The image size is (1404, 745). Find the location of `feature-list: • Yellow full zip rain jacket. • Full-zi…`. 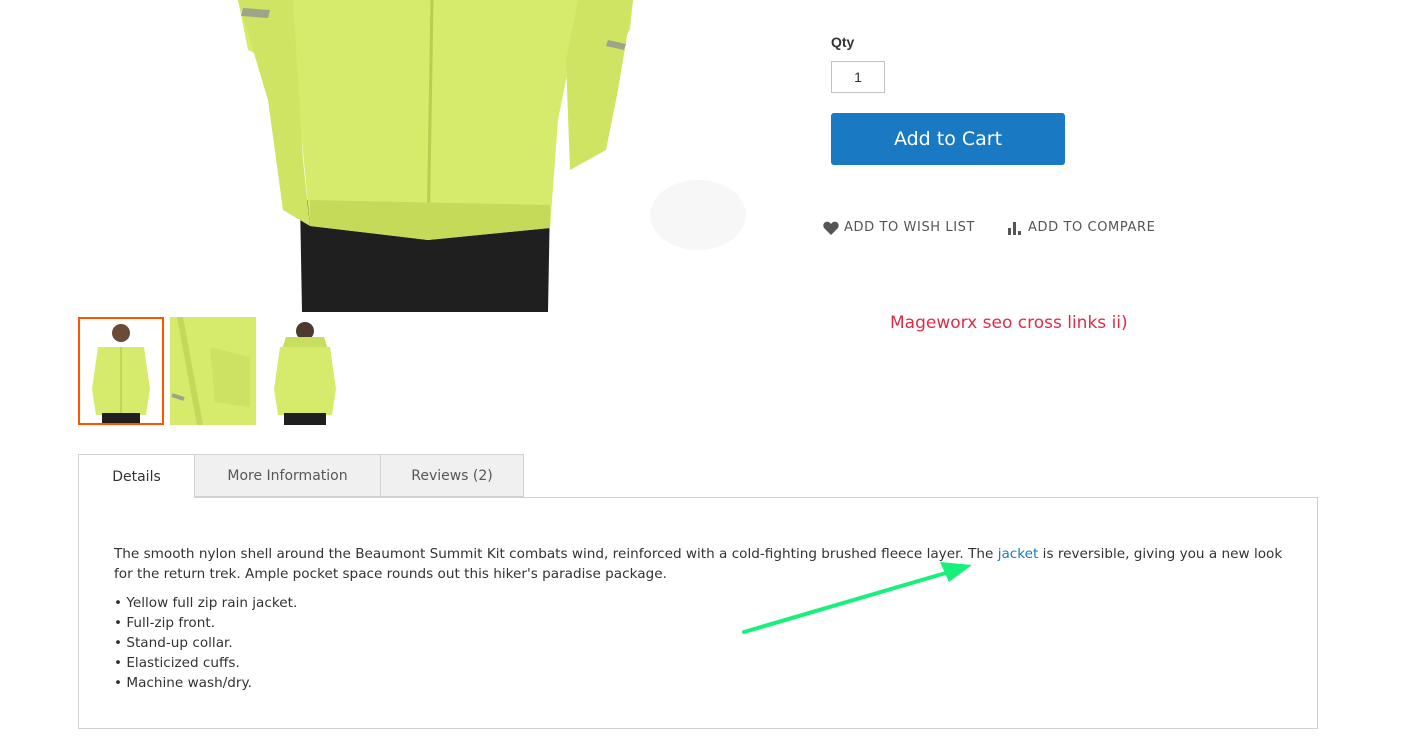

feature-list: • Yellow full zip rain jacket. • Full-zi… is located at coordinates (205, 643).